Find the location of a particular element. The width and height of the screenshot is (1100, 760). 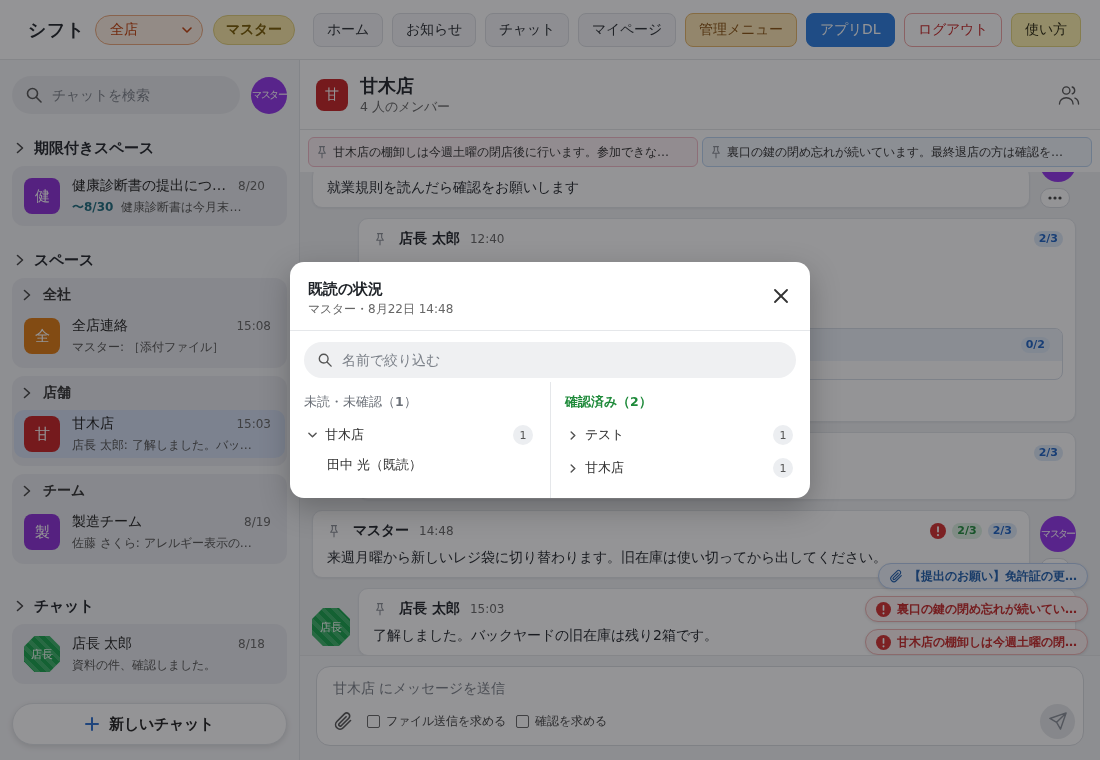

dialog-title: 既読の状況 is located at coordinates (345, 289).